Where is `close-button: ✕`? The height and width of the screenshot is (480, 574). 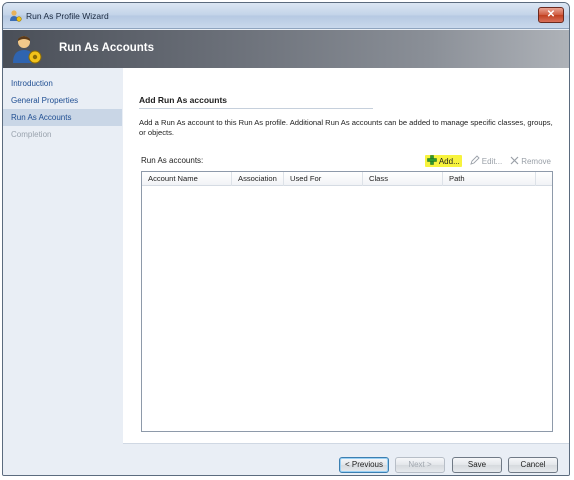
close-button: ✕ is located at coordinates (551, 15).